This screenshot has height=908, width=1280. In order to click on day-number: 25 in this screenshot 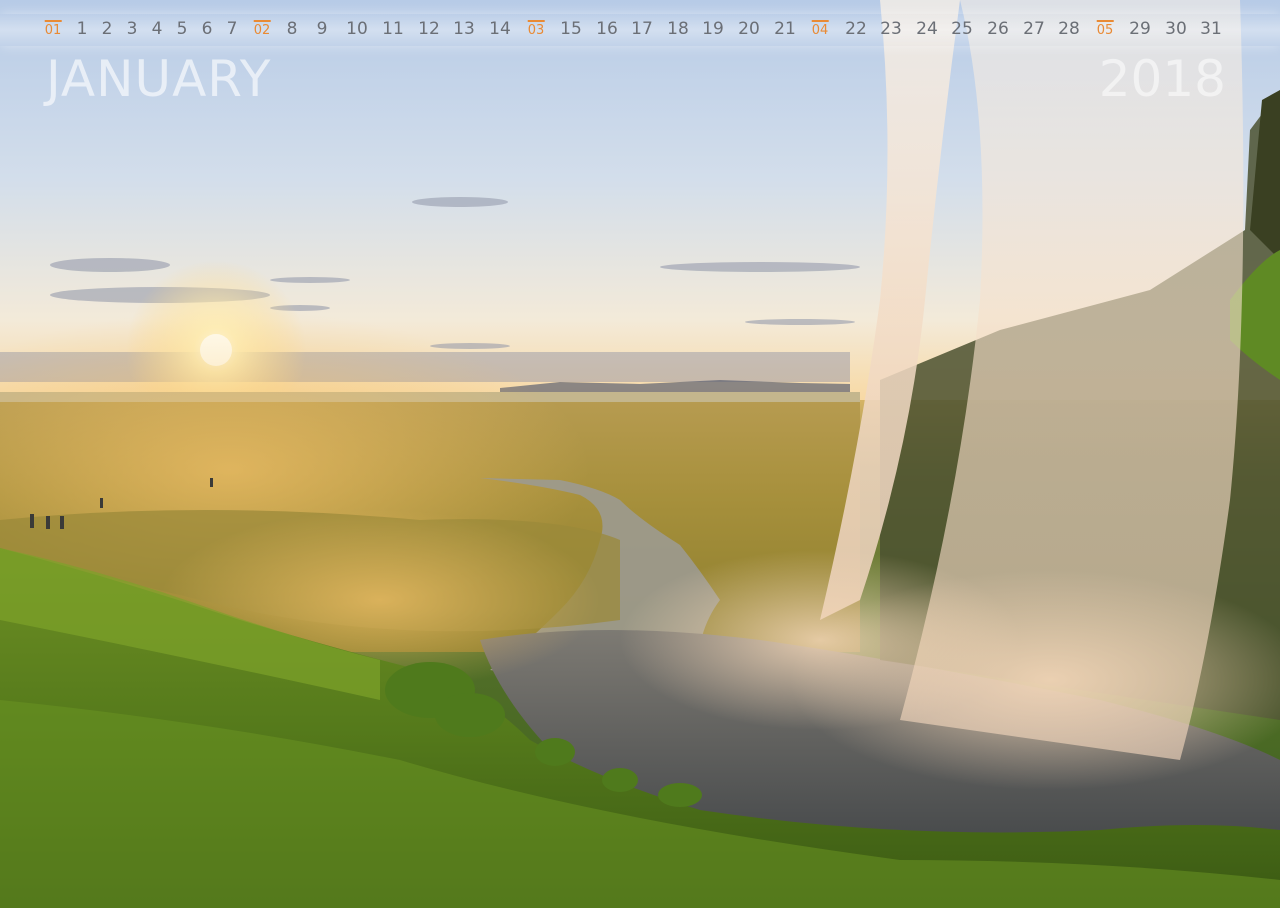, I will do `click(962, 29)`.